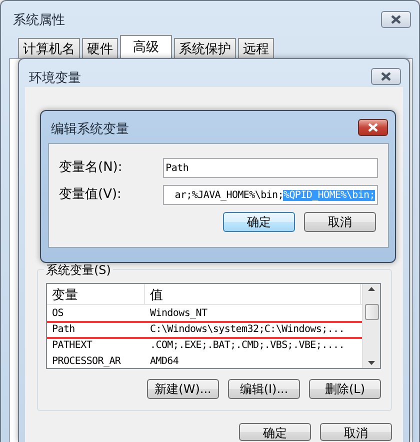 The width and height of the screenshot is (420, 442). I want to click on tab: 远程, so click(256, 48).